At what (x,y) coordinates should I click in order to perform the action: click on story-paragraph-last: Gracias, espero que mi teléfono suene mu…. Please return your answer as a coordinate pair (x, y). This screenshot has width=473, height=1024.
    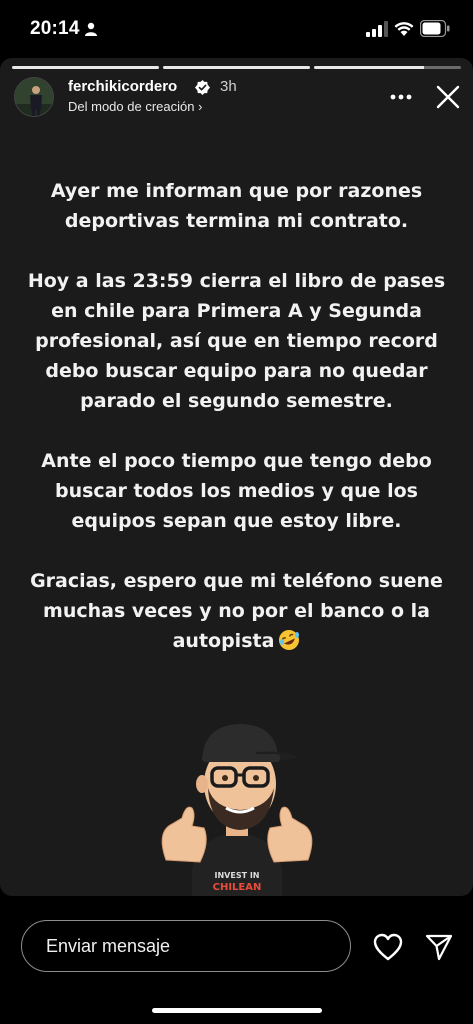
    Looking at the image, I should click on (236, 611).